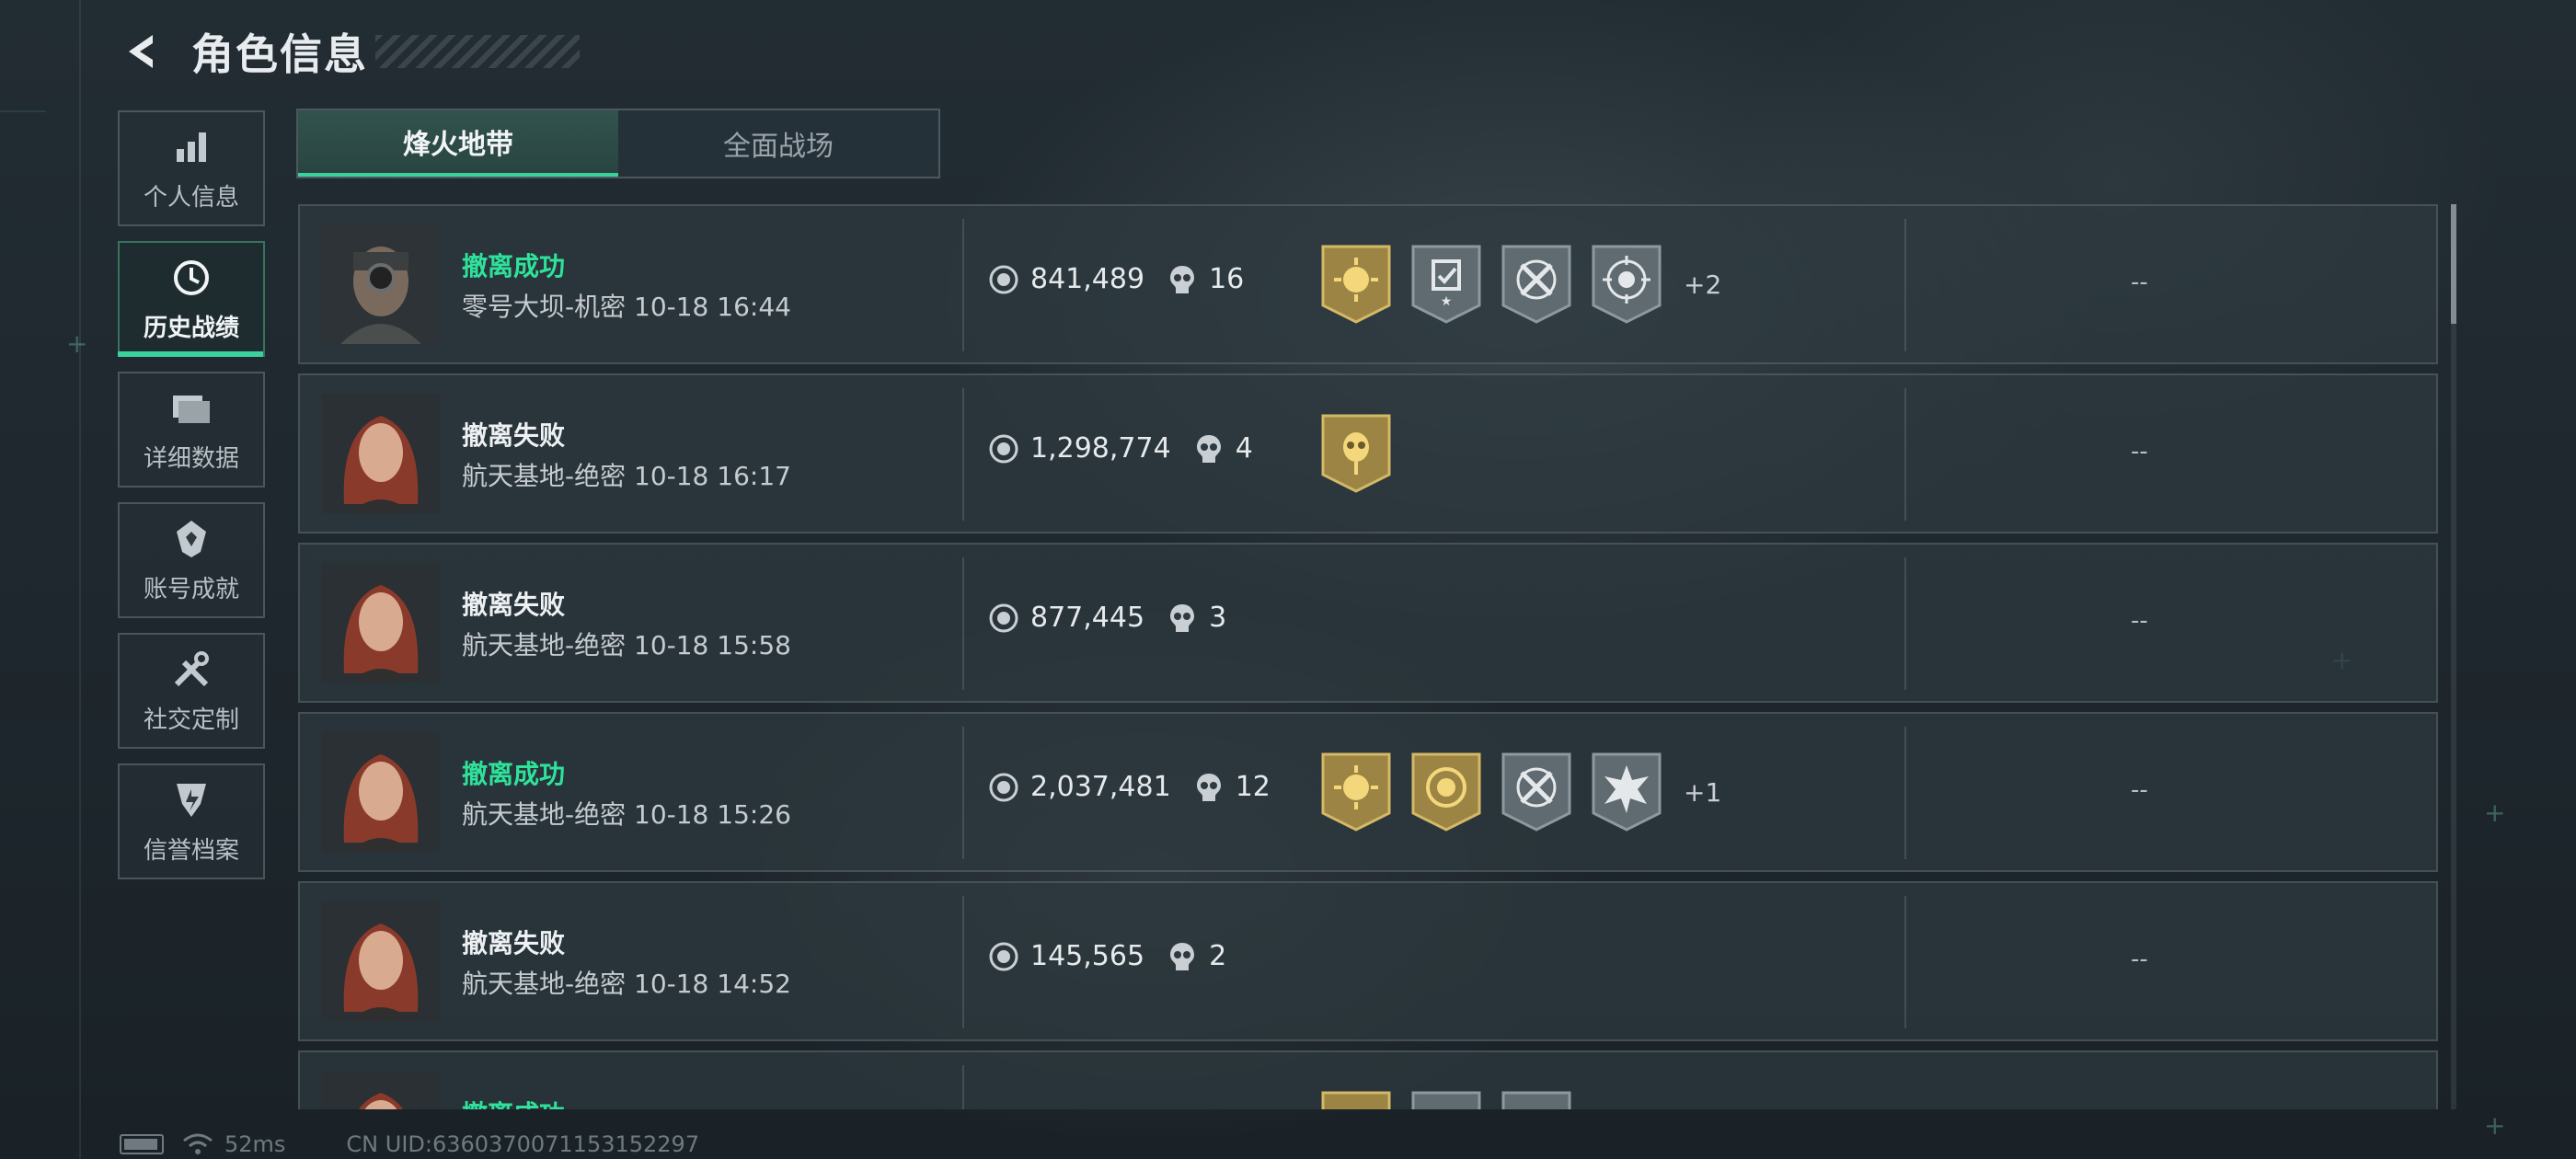  What do you see at coordinates (626, 476) in the screenshot?
I see `map-and-time: 航天基地-绝密 10-18 16:17` at bounding box center [626, 476].